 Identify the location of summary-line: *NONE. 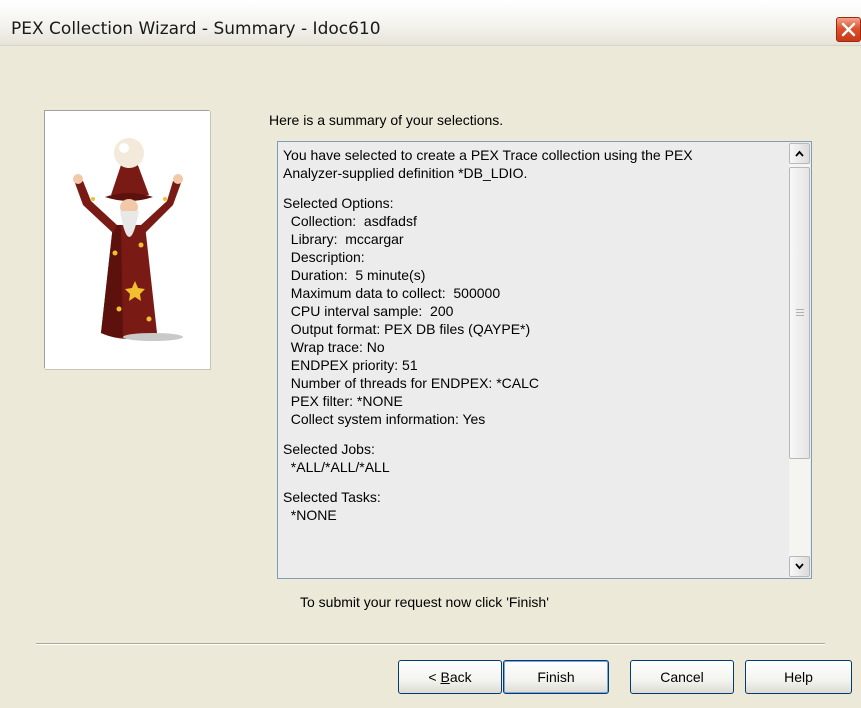
(310, 515).